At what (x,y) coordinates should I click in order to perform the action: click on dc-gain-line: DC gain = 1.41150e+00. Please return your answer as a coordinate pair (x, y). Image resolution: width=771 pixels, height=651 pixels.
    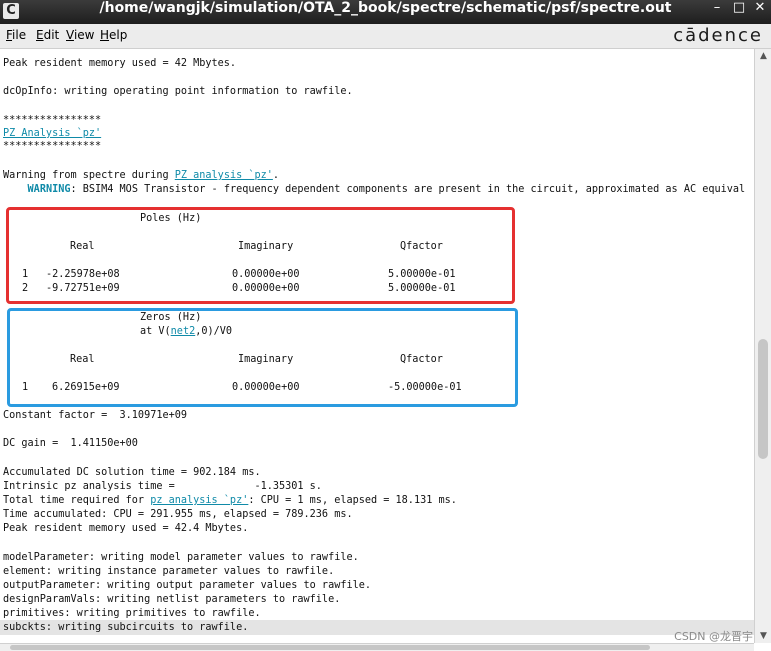
    Looking at the image, I should click on (70, 443).